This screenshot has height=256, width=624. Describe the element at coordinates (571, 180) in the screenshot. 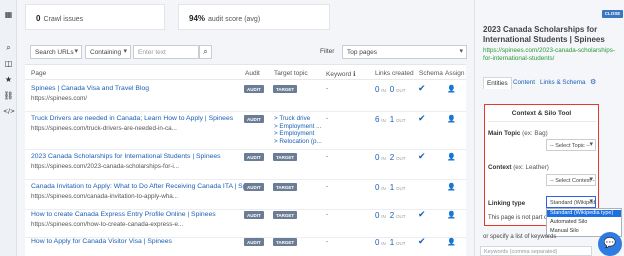

I see `context-select: -- Select Context --` at that location.